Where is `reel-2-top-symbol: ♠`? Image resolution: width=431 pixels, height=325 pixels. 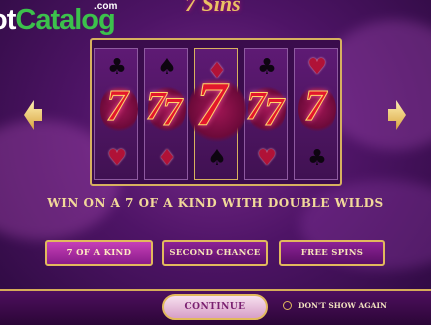 reel-2-top-symbol: ♠ is located at coordinates (167, 67).